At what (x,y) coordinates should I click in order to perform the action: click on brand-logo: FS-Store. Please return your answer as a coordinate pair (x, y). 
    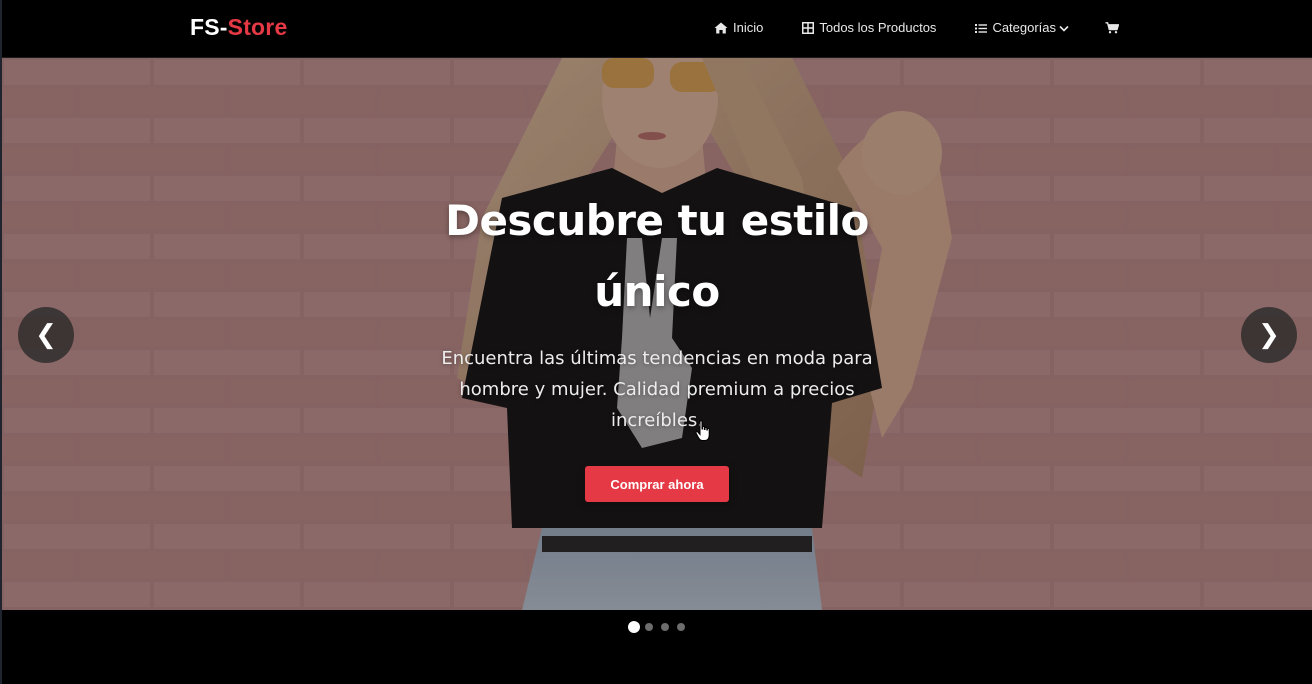
    Looking at the image, I should click on (238, 27).